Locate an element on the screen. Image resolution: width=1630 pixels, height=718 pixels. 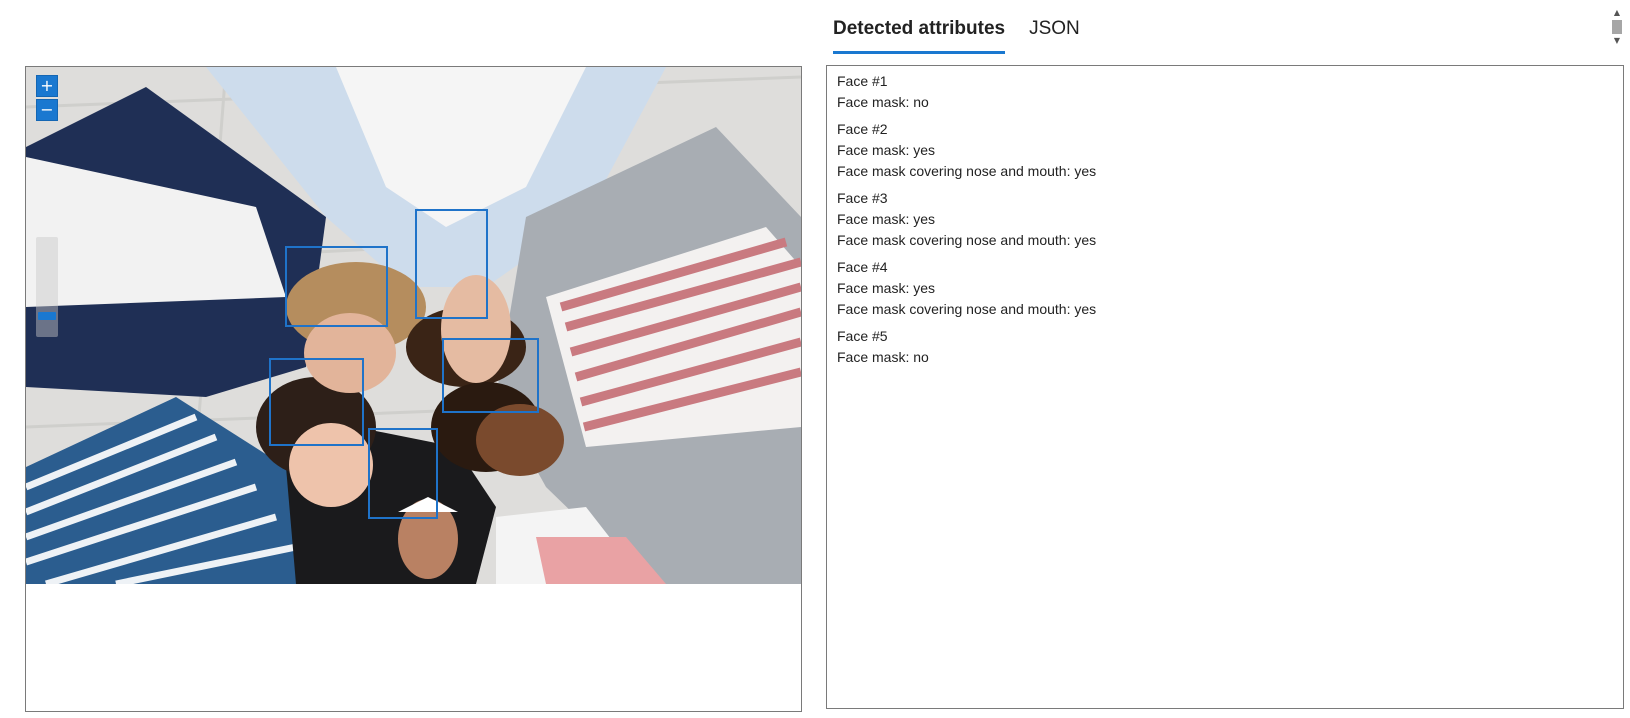
face-result-1: Face #1 Face mask: no is located at coordinates (1225, 92).